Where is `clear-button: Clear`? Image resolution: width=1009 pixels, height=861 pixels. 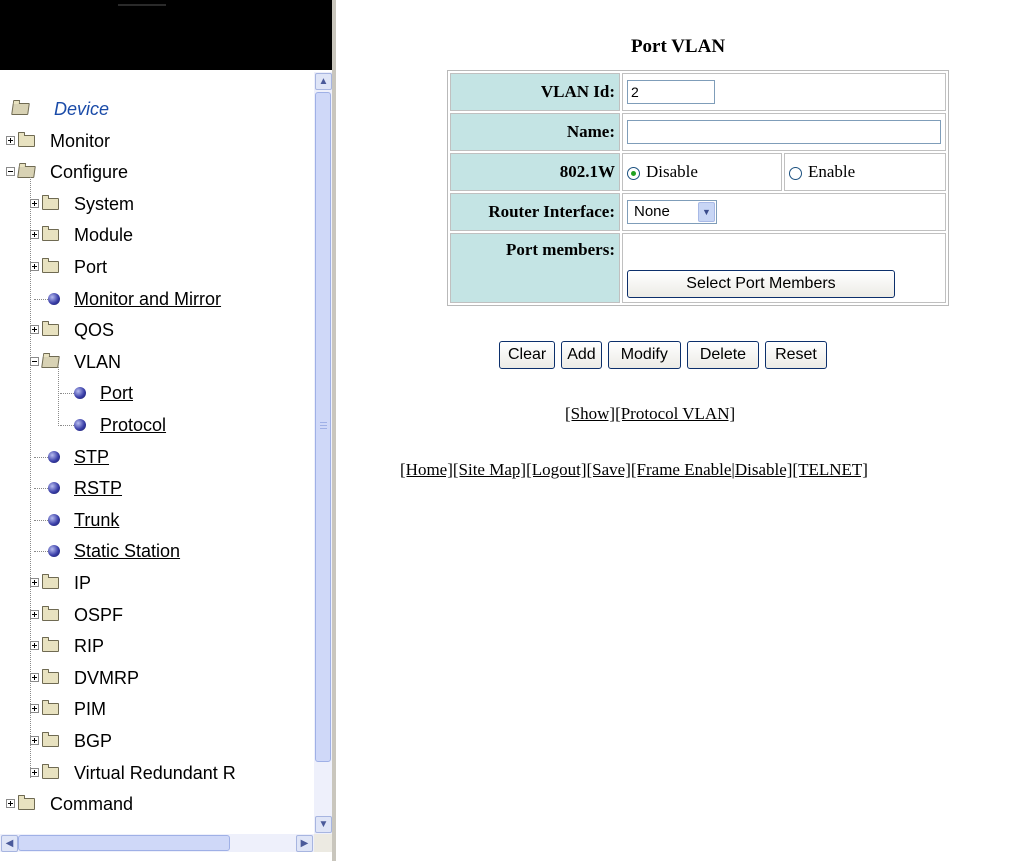
clear-button: Clear is located at coordinates (527, 355).